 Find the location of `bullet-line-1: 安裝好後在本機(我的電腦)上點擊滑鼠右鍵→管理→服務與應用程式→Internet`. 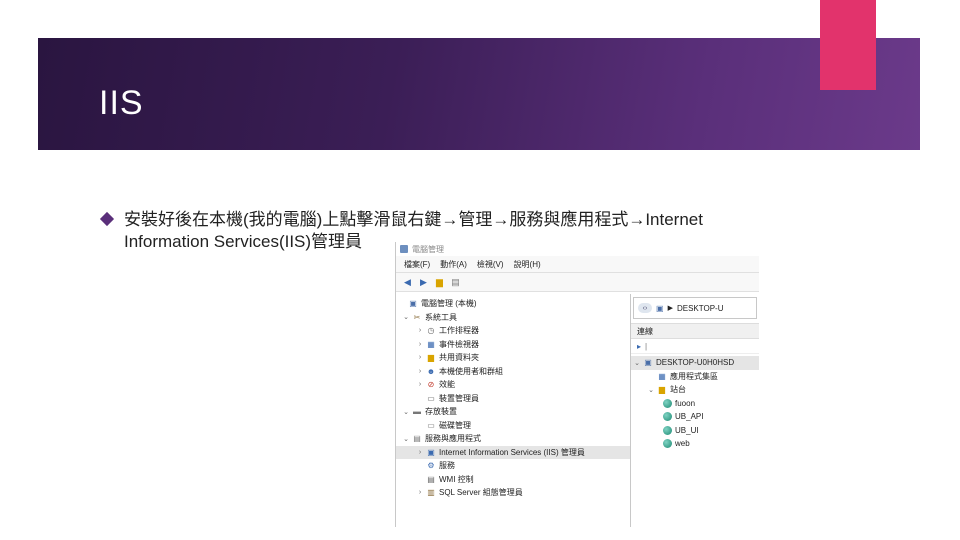

bullet-line-1: 安裝好後在本機(我的電腦)上點擊滑鼠右鍵→管理→服務與應用程式→Internet is located at coordinates (413, 219).